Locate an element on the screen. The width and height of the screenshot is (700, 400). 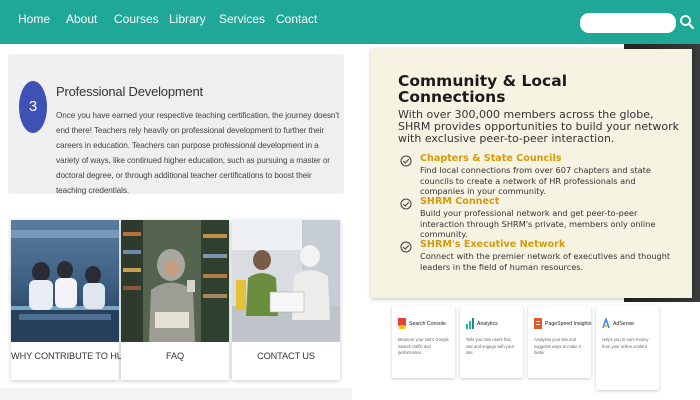
analytics-icon is located at coordinates (470, 323).